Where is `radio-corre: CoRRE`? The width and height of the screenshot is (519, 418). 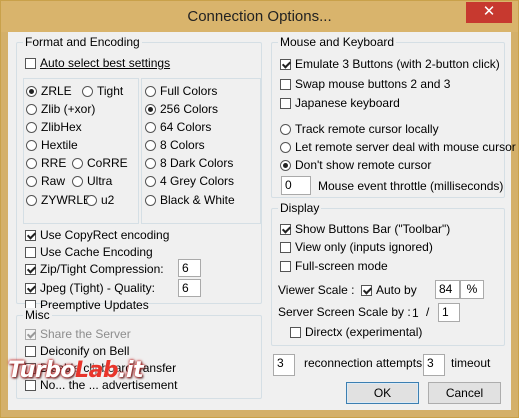
radio-corre: CoRRE is located at coordinates (100, 163).